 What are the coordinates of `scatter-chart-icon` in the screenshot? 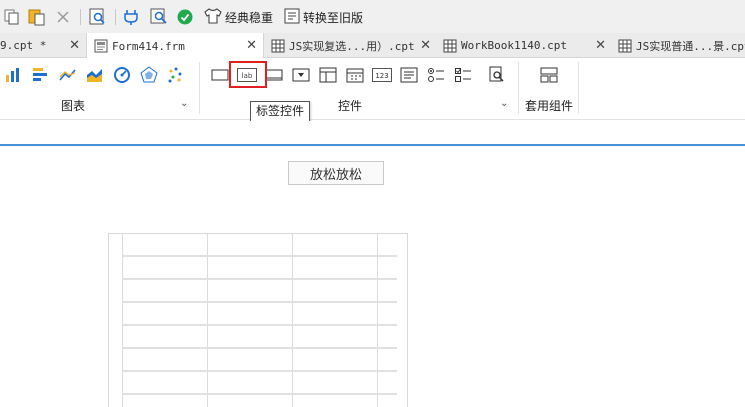 It's located at (176, 75).